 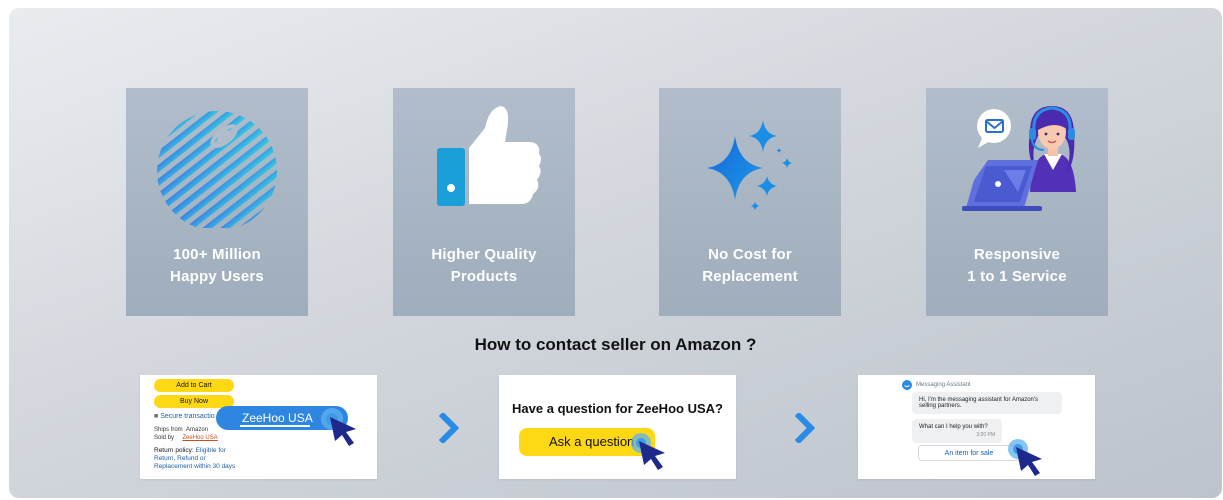 What do you see at coordinates (957, 431) in the screenshot?
I see `assistant-message: What can I help you with? 3:20 PM` at bounding box center [957, 431].